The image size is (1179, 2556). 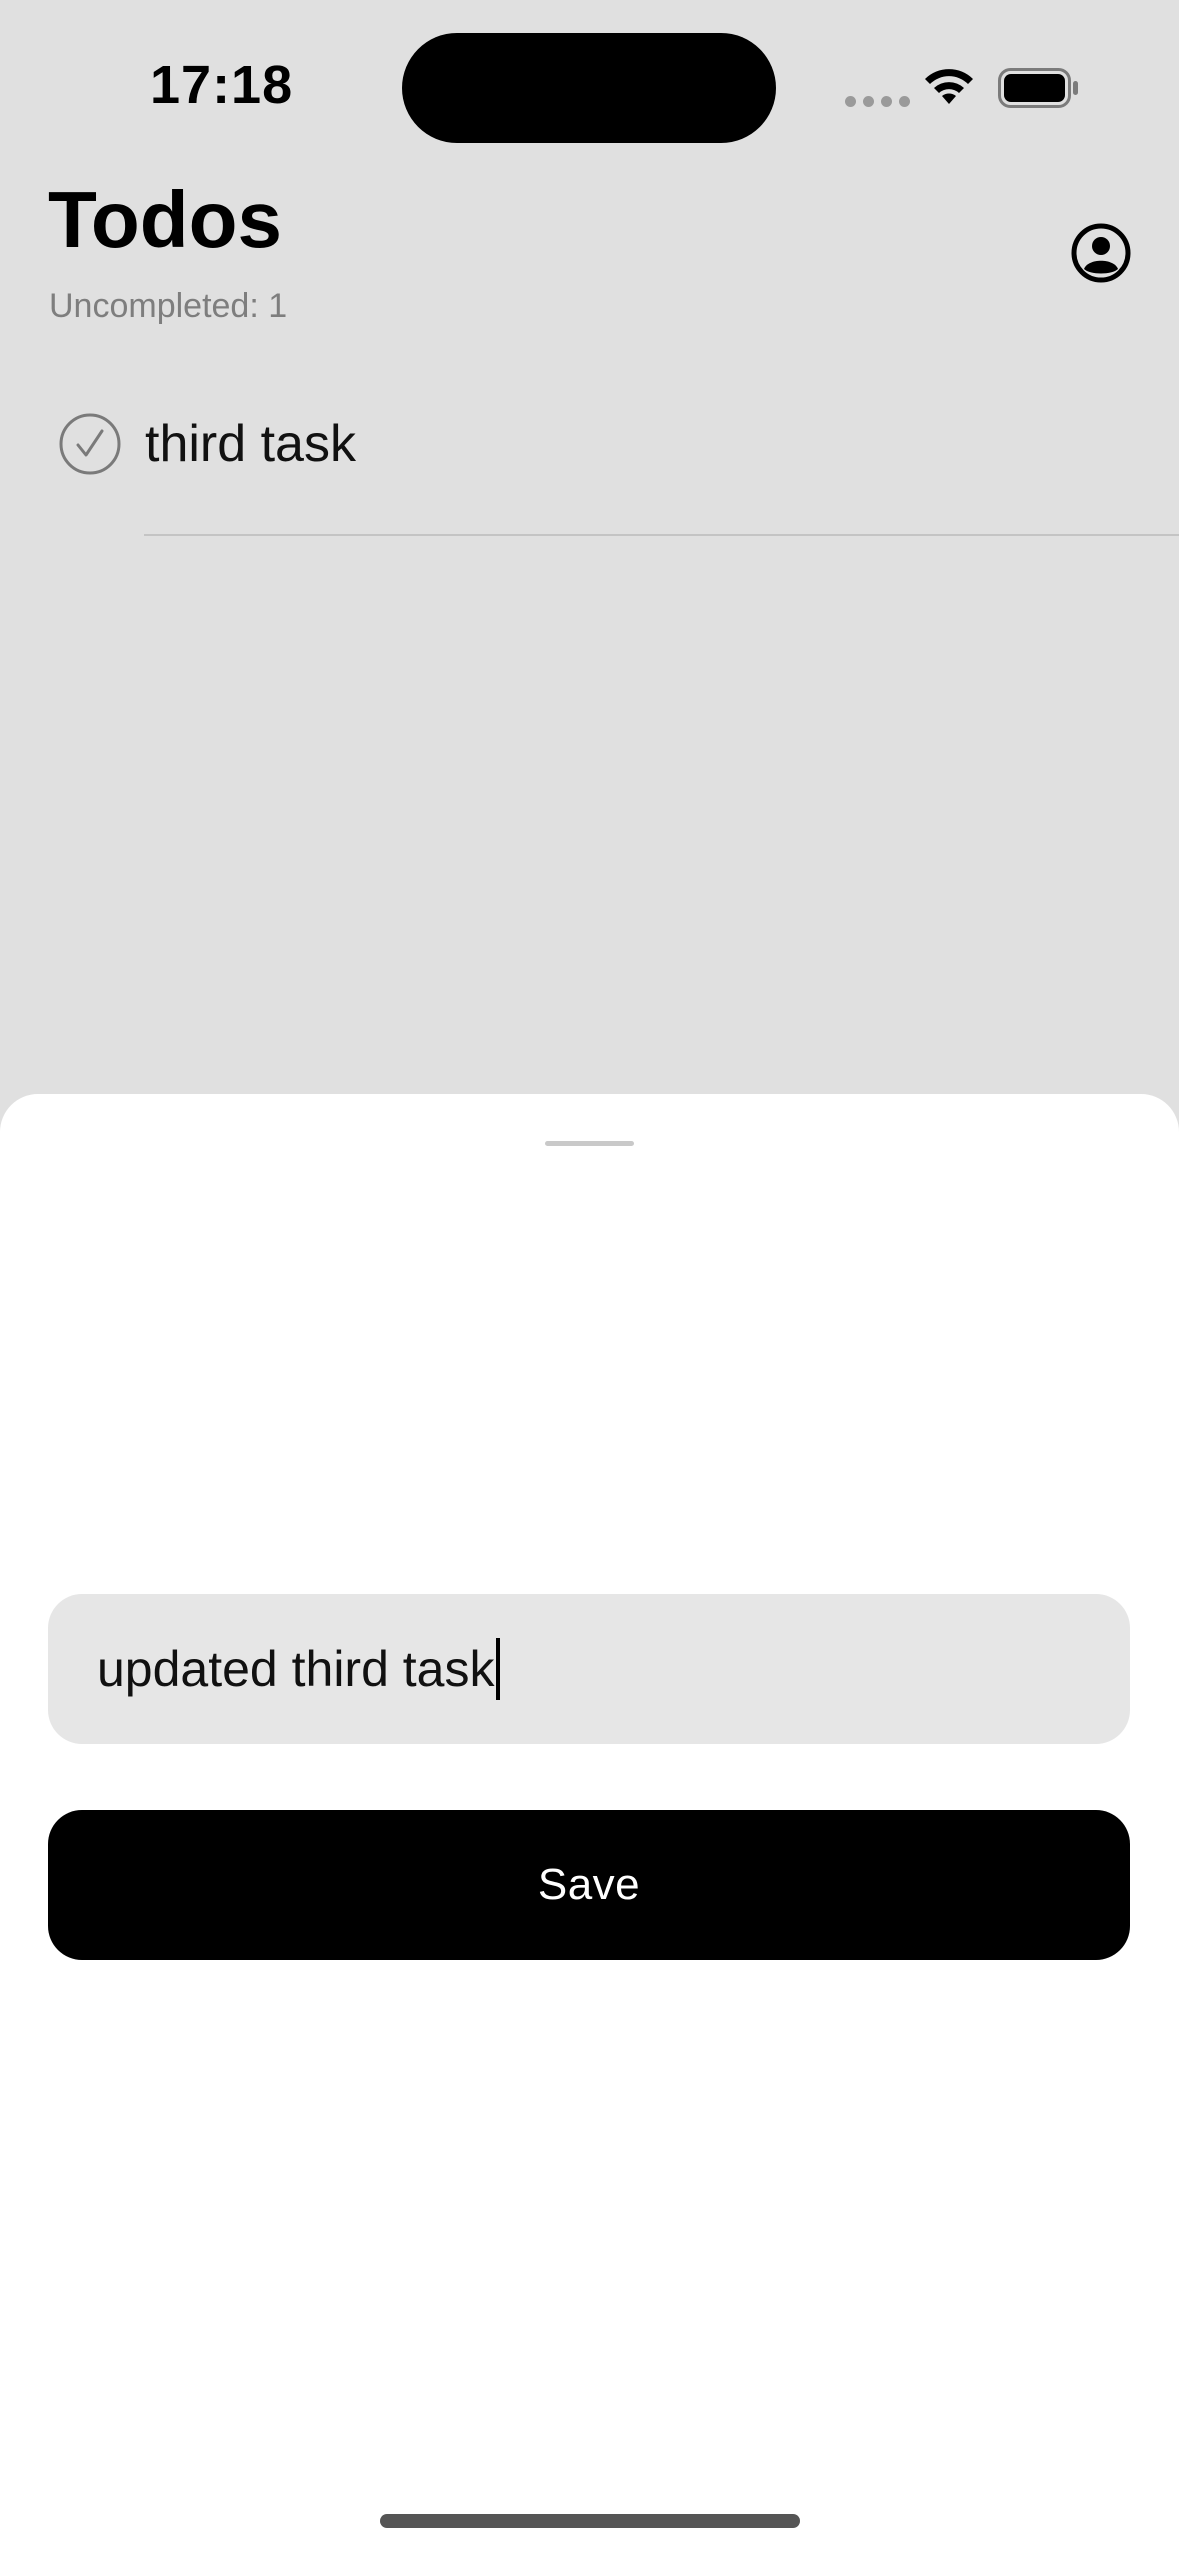 What do you see at coordinates (949, 86) in the screenshot?
I see `wifi-icon` at bounding box center [949, 86].